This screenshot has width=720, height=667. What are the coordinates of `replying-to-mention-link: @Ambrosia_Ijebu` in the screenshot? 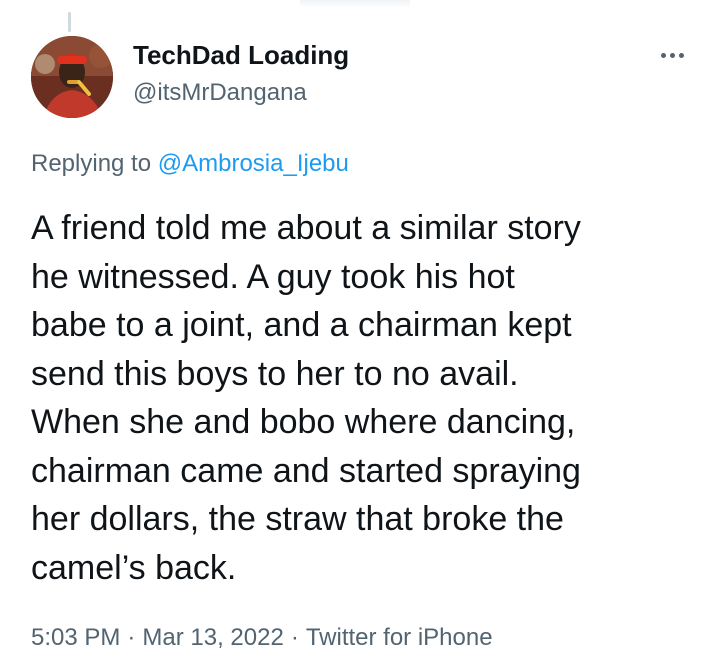 It's located at (253, 163).